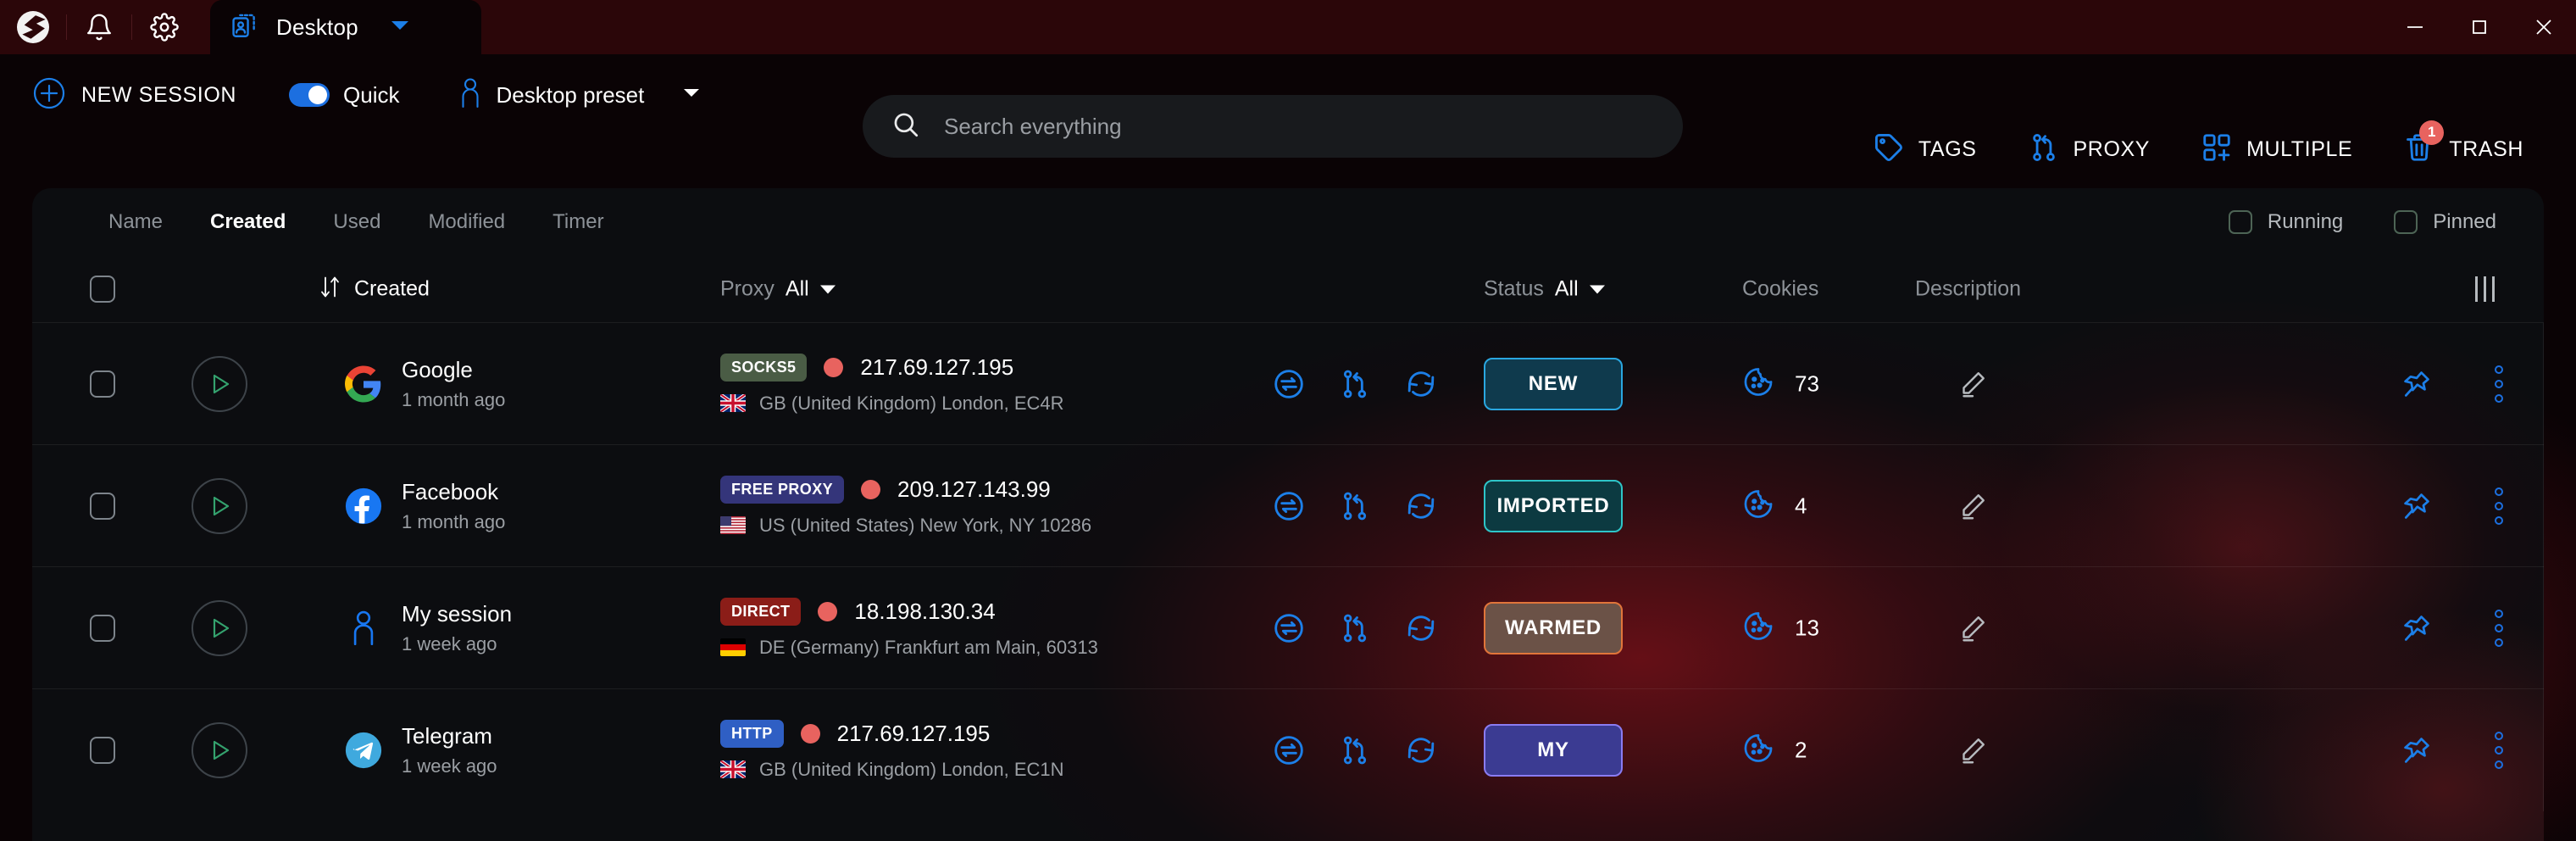 The image size is (2576, 841). I want to click on select-all-checkbox, so click(102, 289).